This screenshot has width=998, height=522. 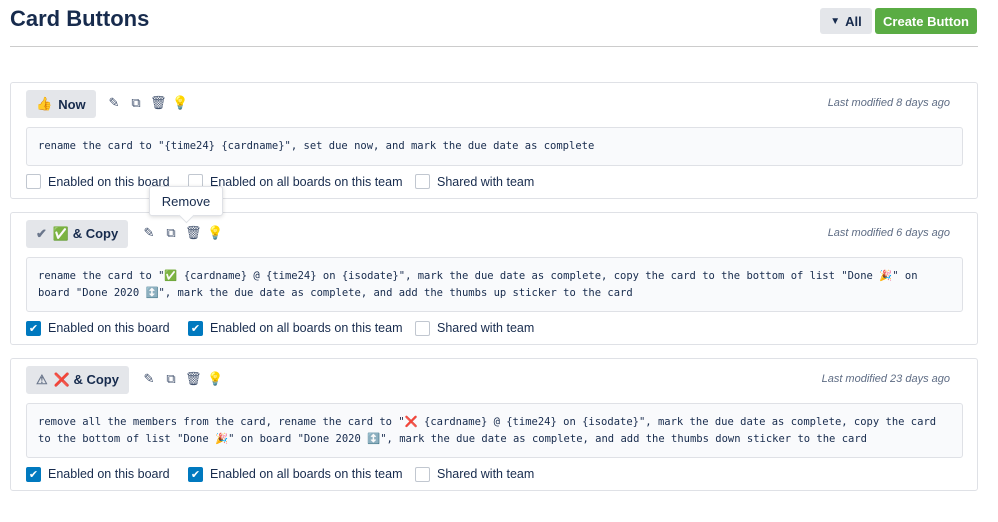 I want to click on card-button-preview: 👍 Now, so click(x=61, y=104).